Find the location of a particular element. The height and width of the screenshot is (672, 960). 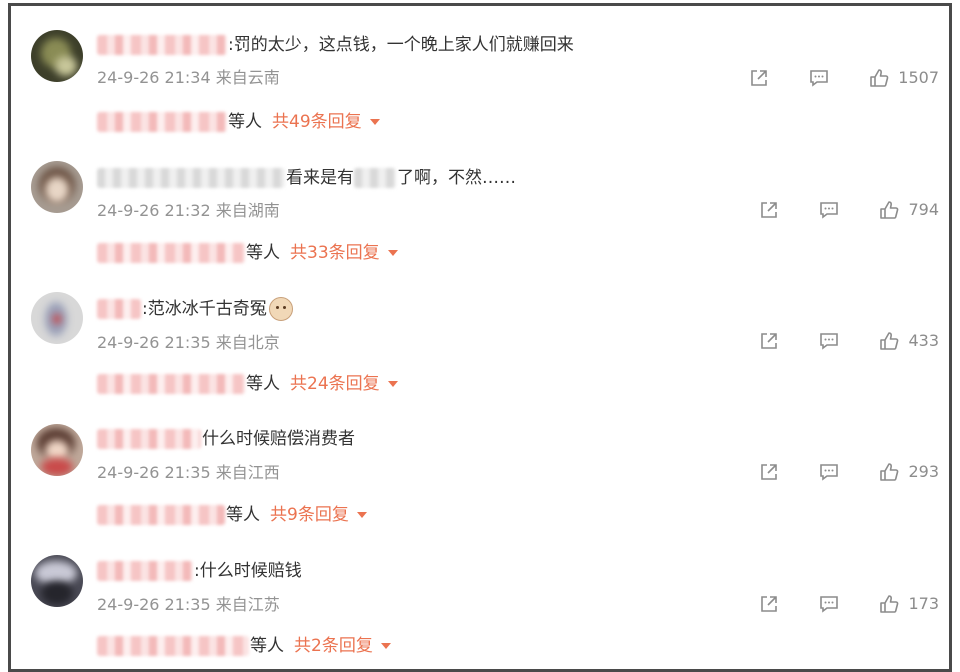

like-count: 794 is located at coordinates (923, 209).